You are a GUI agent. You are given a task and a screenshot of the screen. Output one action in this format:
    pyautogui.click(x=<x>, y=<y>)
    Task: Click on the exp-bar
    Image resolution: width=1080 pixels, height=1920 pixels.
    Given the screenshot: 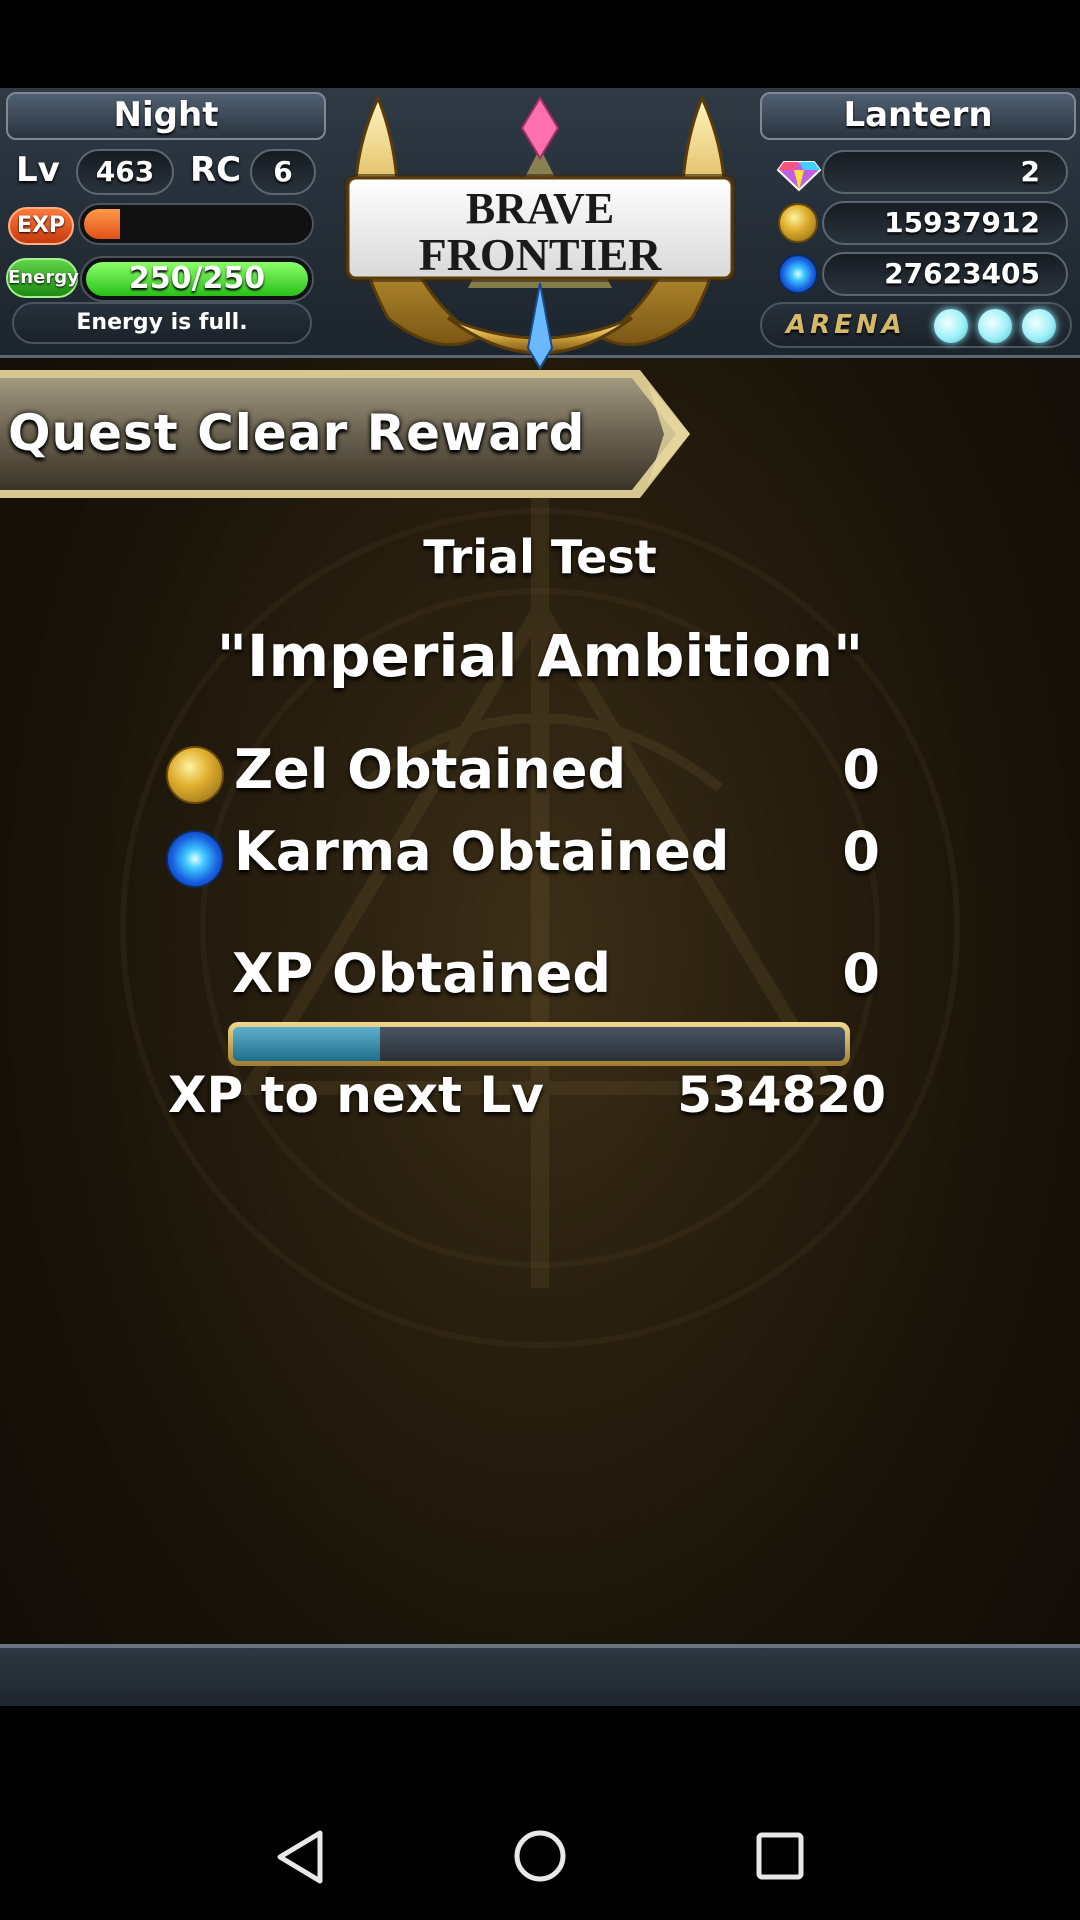 What is the action you would take?
    pyautogui.click(x=196, y=224)
    